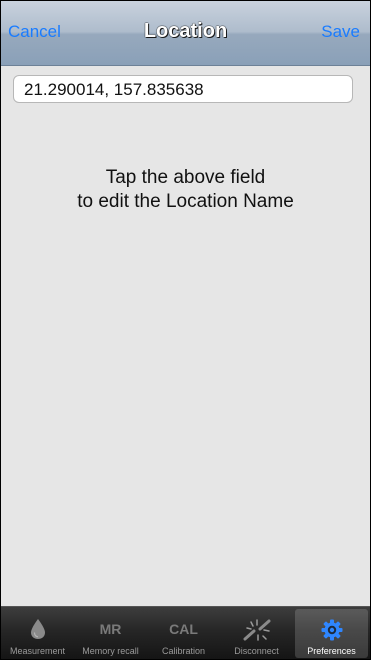  I want to click on navigation-bar: Cancel Location Save, so click(185, 33).